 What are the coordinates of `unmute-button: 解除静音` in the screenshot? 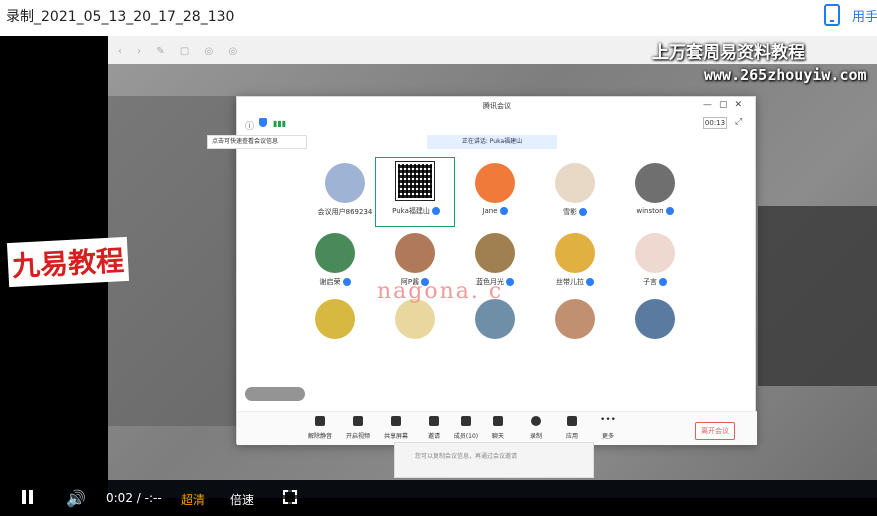 It's located at (320, 428).